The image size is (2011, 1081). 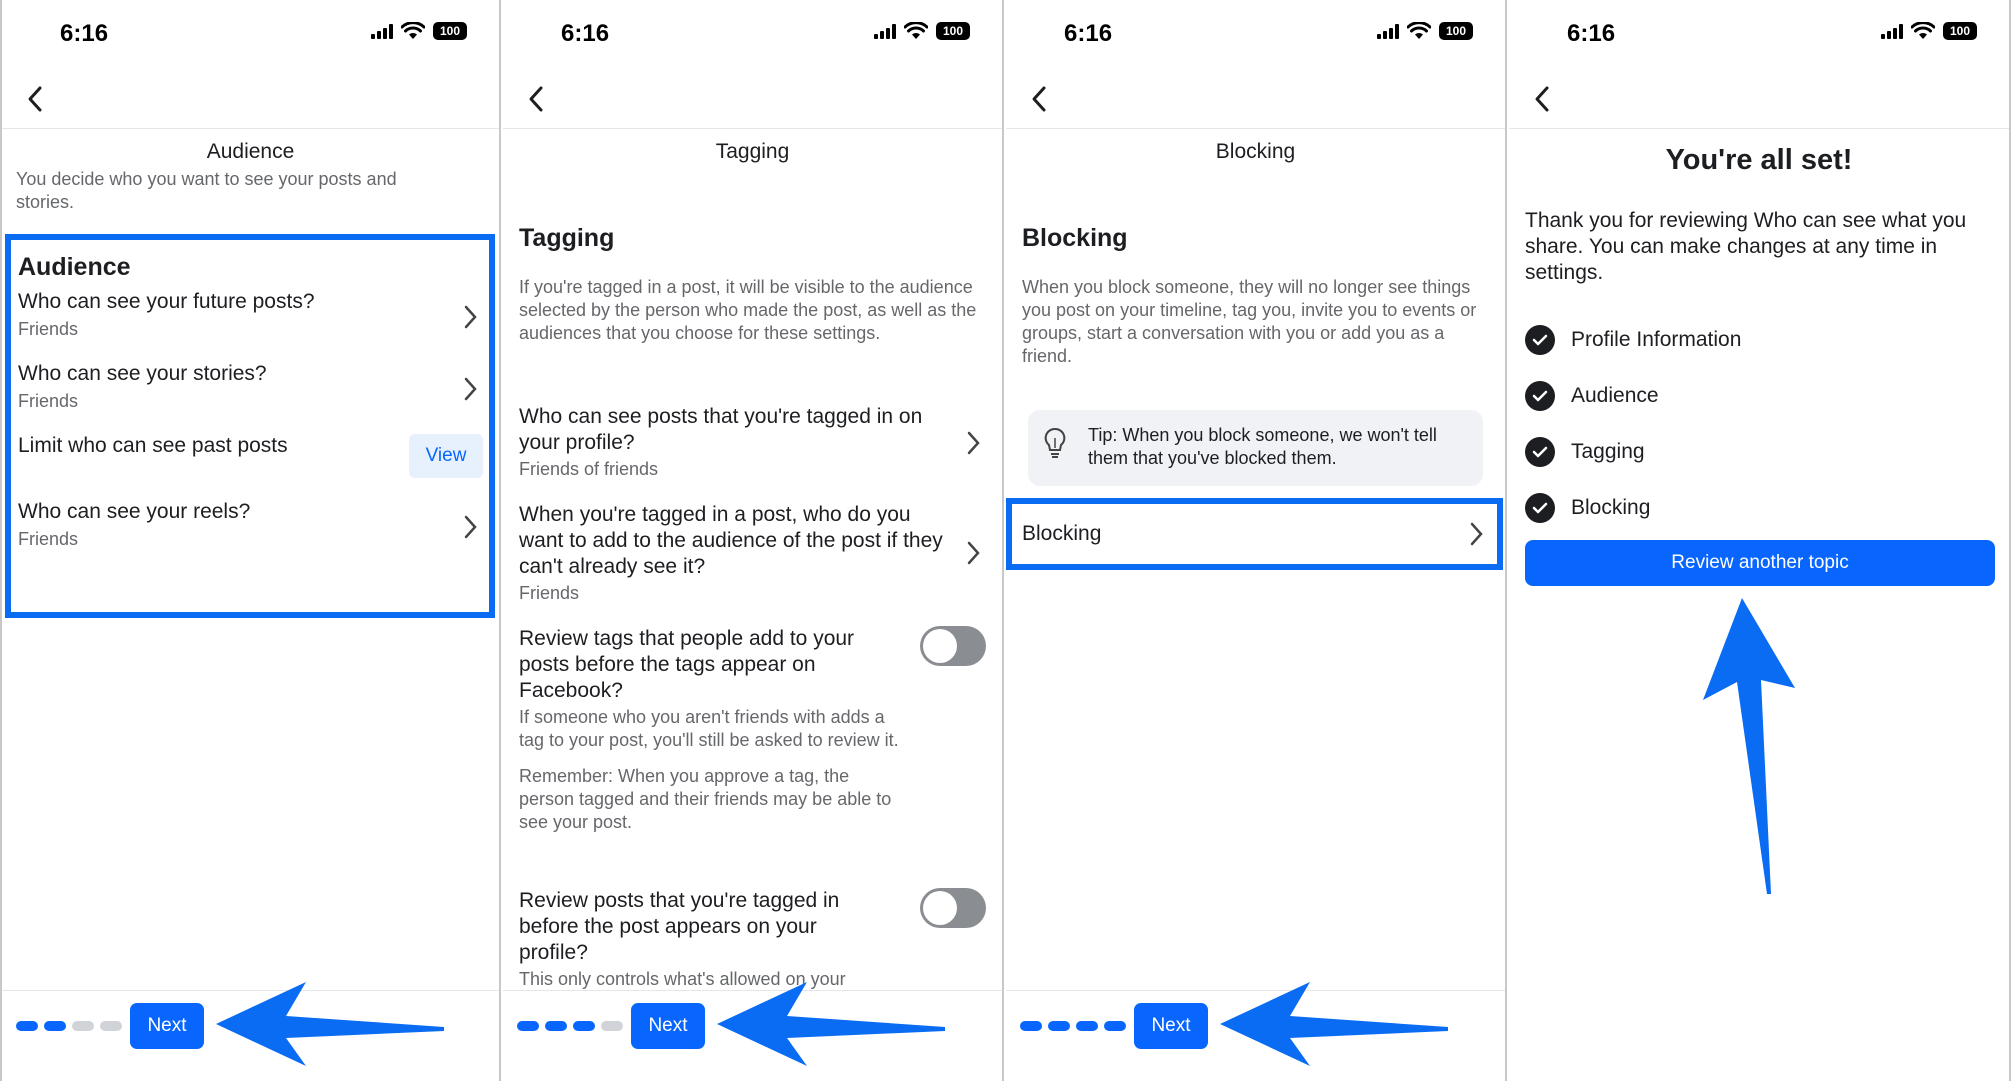 What do you see at coordinates (1075, 238) in the screenshot?
I see `section-title: Blocking` at bounding box center [1075, 238].